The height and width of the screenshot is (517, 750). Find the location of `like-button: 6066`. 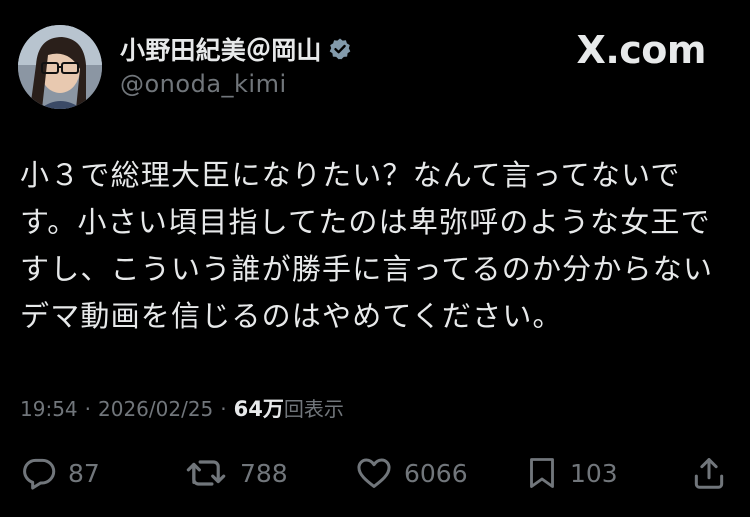

like-button: 6066 is located at coordinates (411, 473).